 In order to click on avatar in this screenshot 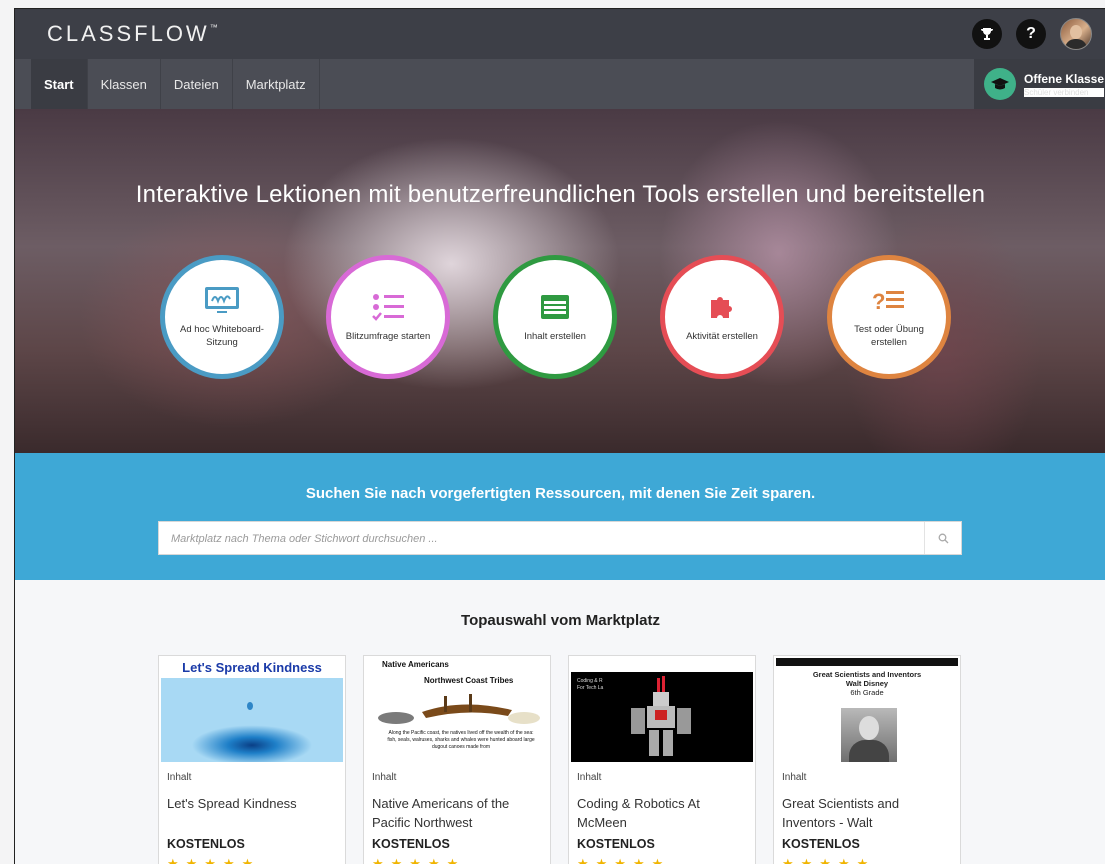, I will do `click(1076, 34)`.